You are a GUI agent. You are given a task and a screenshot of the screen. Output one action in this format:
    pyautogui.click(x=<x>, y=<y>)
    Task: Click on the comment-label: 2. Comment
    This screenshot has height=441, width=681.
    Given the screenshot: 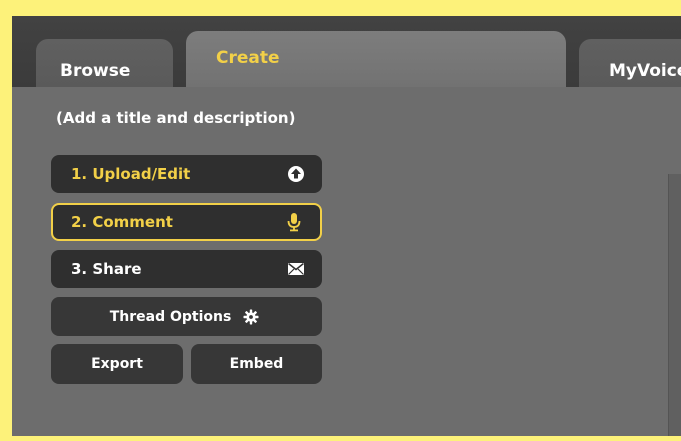 What is the action you would take?
    pyautogui.click(x=122, y=222)
    